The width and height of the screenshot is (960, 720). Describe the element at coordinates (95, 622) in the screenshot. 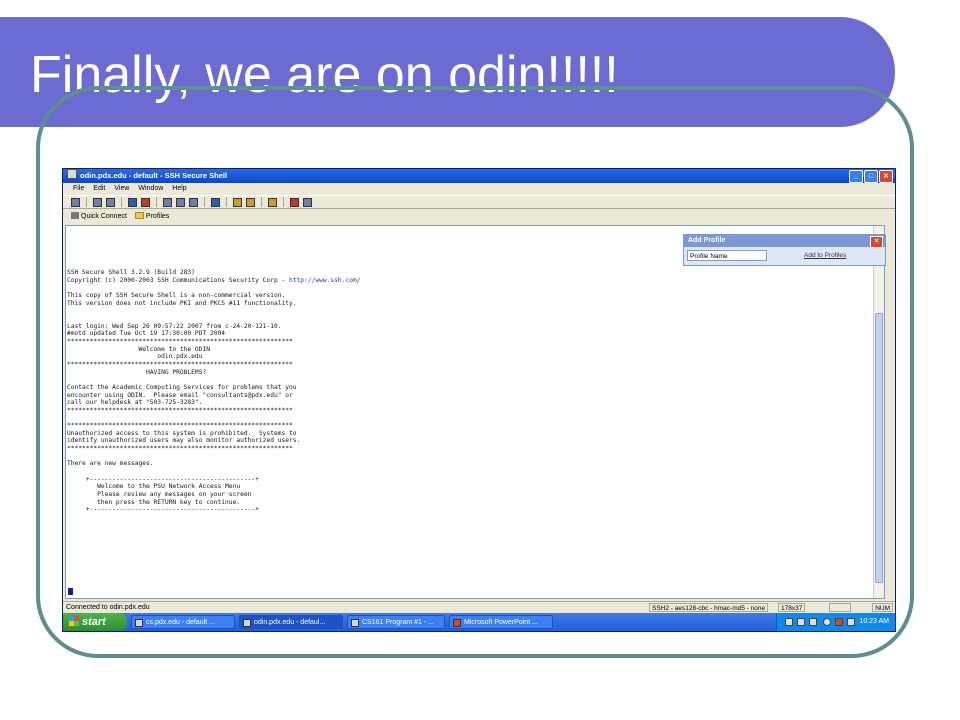

I see `start-button: start` at that location.